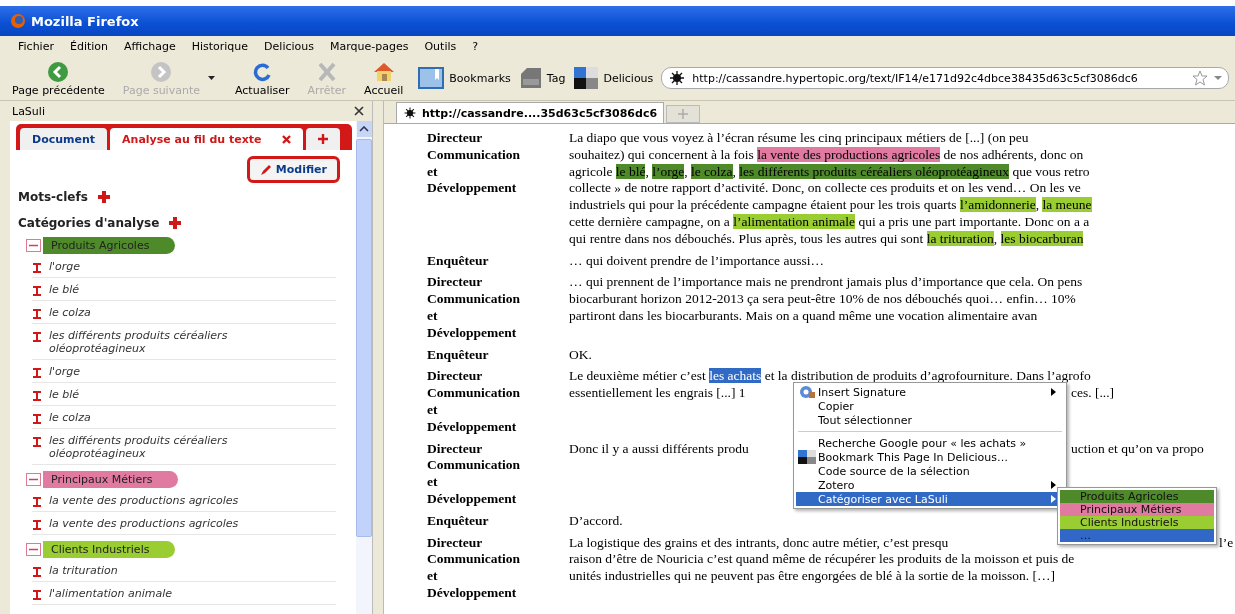 The height and width of the screenshot is (614, 1235). What do you see at coordinates (369, 46) in the screenshot?
I see `menu-item: Marque-pages` at bounding box center [369, 46].